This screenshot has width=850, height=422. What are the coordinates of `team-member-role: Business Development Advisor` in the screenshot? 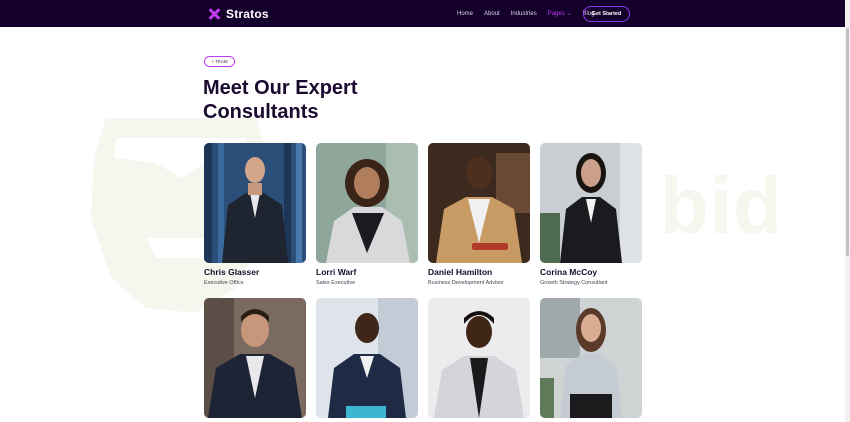 It's located at (466, 283).